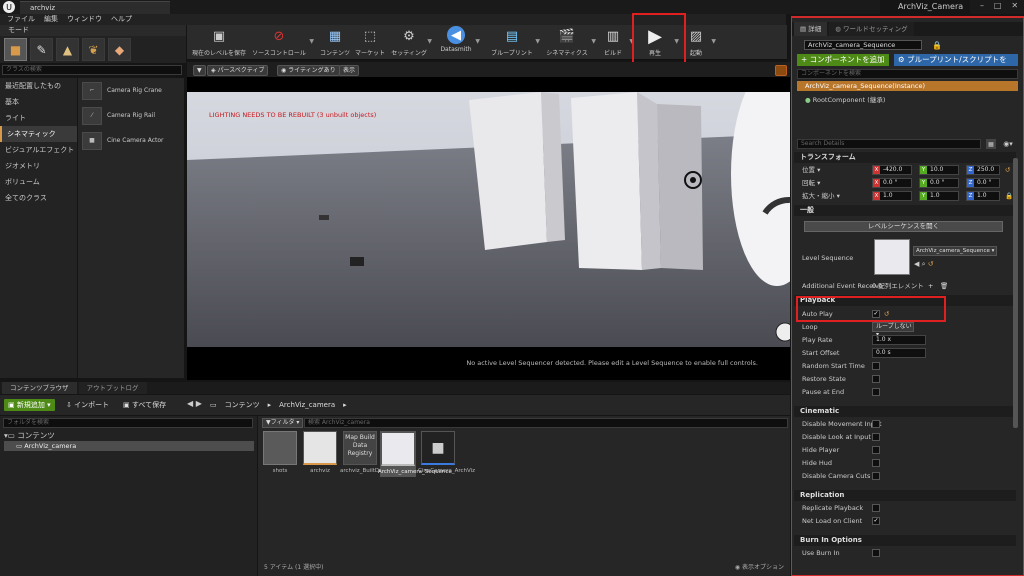  What do you see at coordinates (370, 42) in the screenshot?
I see `marketplace-button: ⬚ マーケット` at bounding box center [370, 42].